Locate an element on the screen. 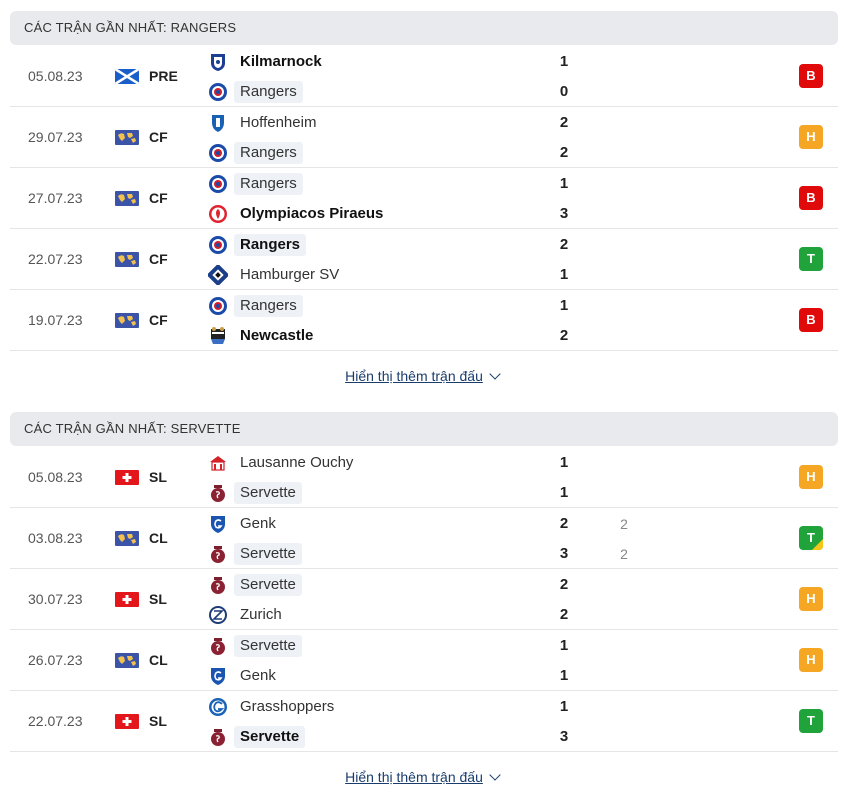 Image resolution: width=844 pixels, height=793 pixels. away-team-name: Genk is located at coordinates (258, 676).